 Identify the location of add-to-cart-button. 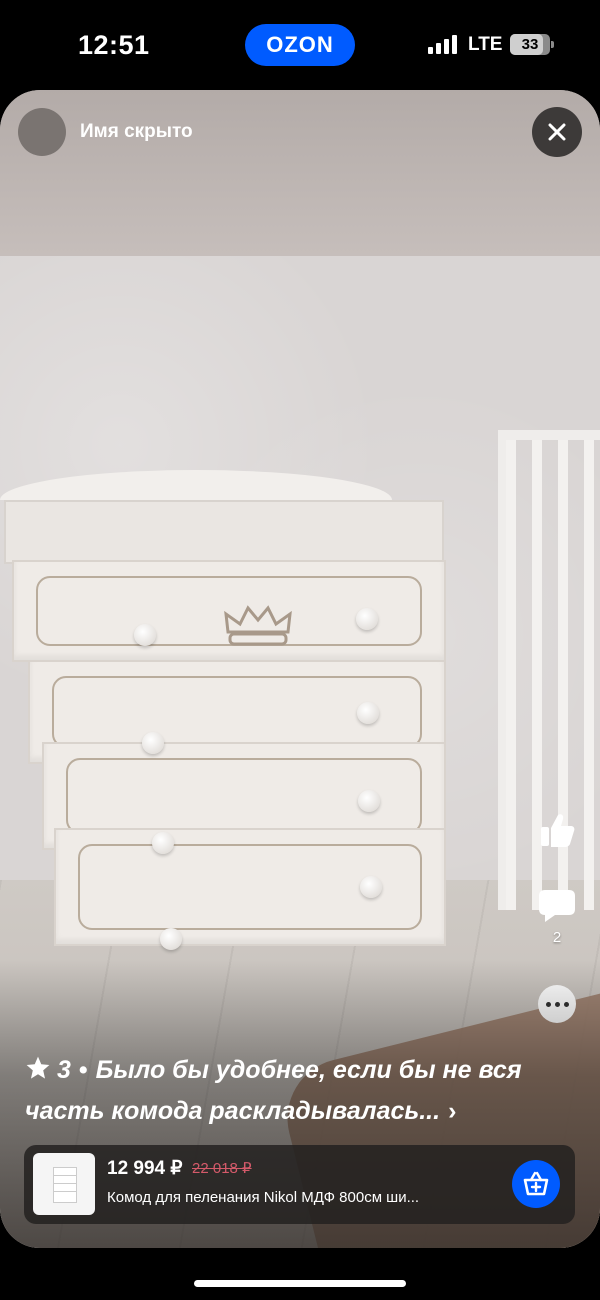
(536, 1184).